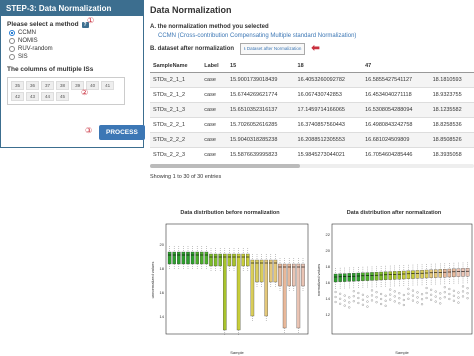  What do you see at coordinates (122, 132) in the screenshot?
I see `process-button: PROCESS` at bounding box center [122, 132].